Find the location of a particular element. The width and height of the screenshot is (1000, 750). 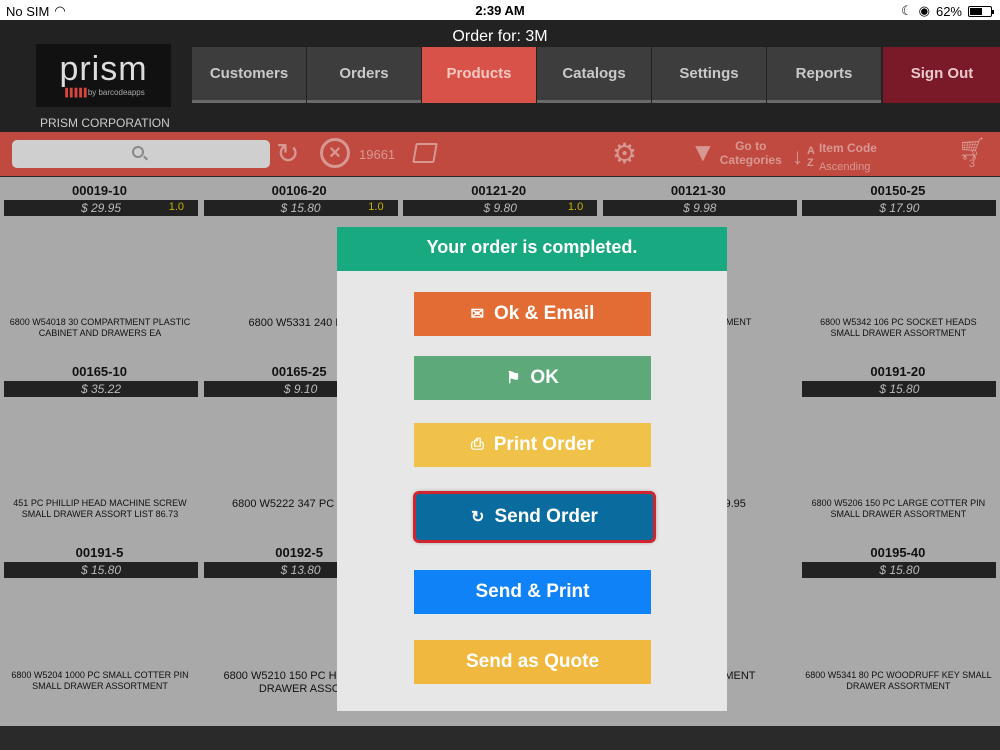

product-code: 00150-25 is located at coordinates (898, 190).